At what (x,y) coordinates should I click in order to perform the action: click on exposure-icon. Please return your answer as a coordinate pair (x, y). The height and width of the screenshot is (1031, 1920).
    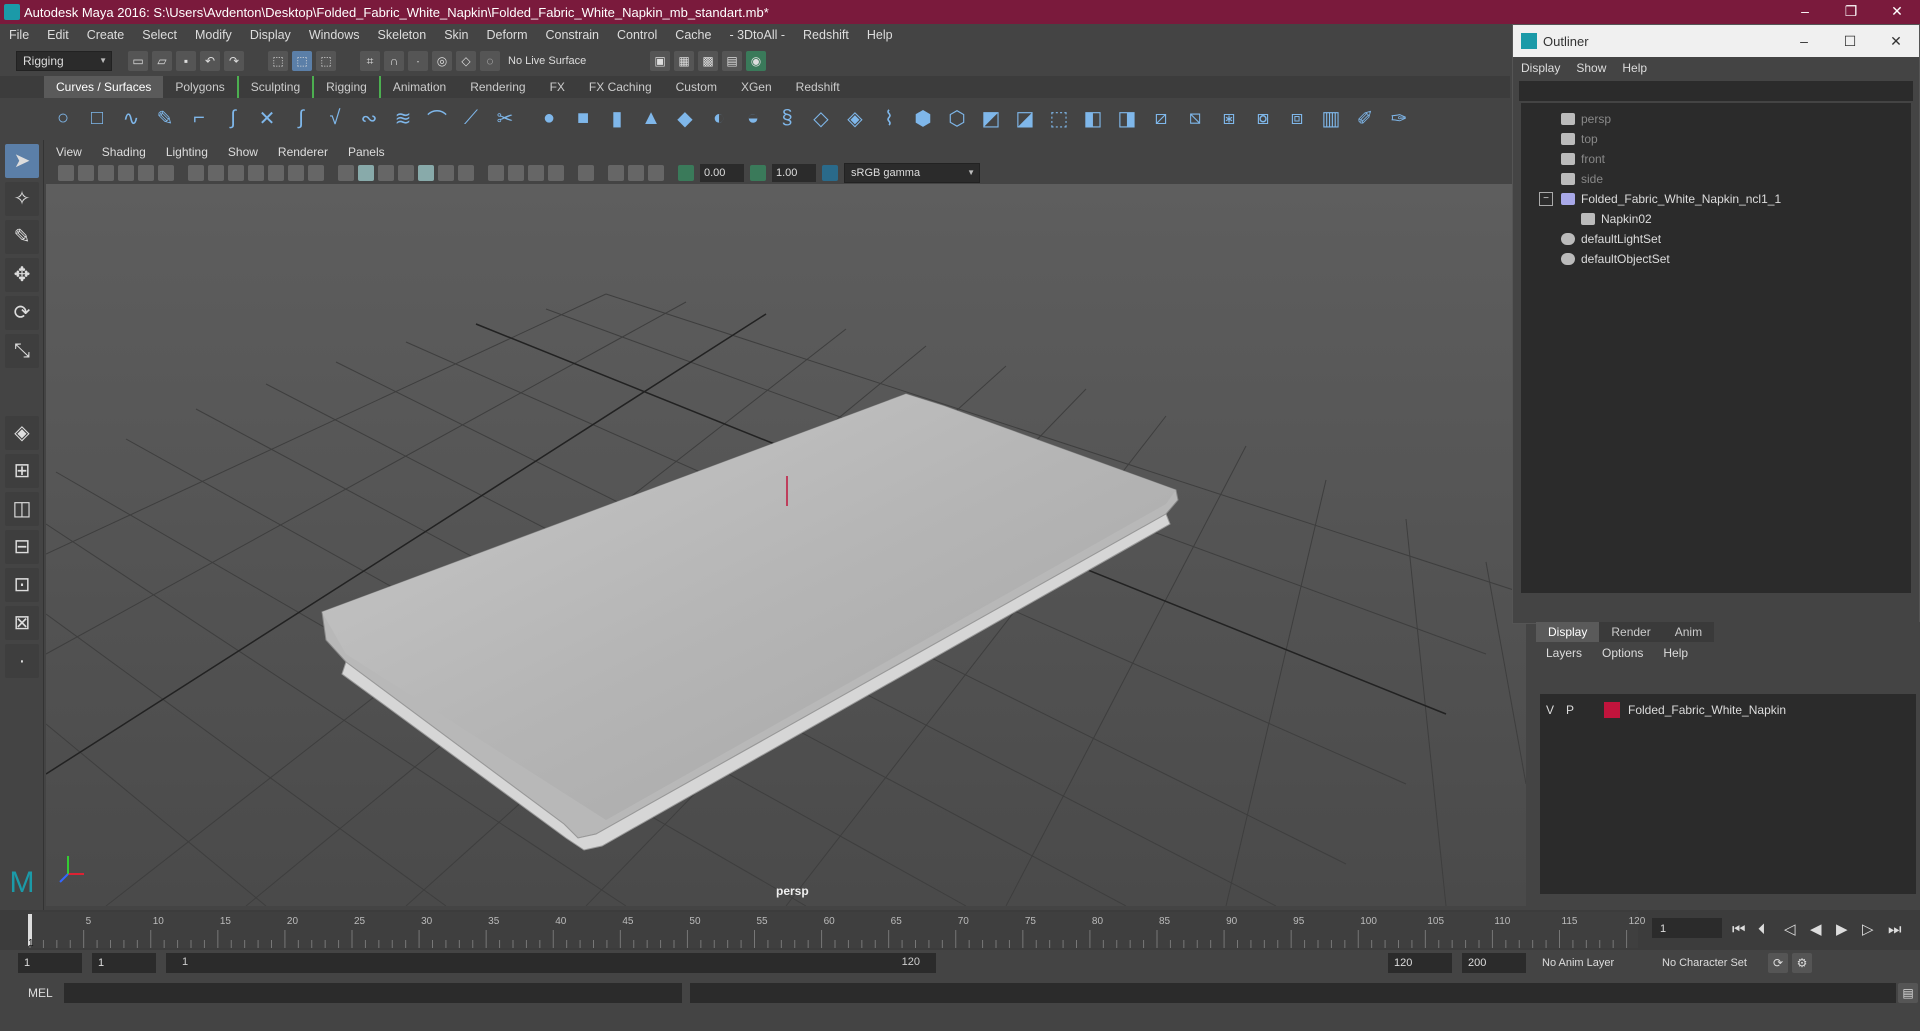
    Looking at the image, I should click on (686, 173).